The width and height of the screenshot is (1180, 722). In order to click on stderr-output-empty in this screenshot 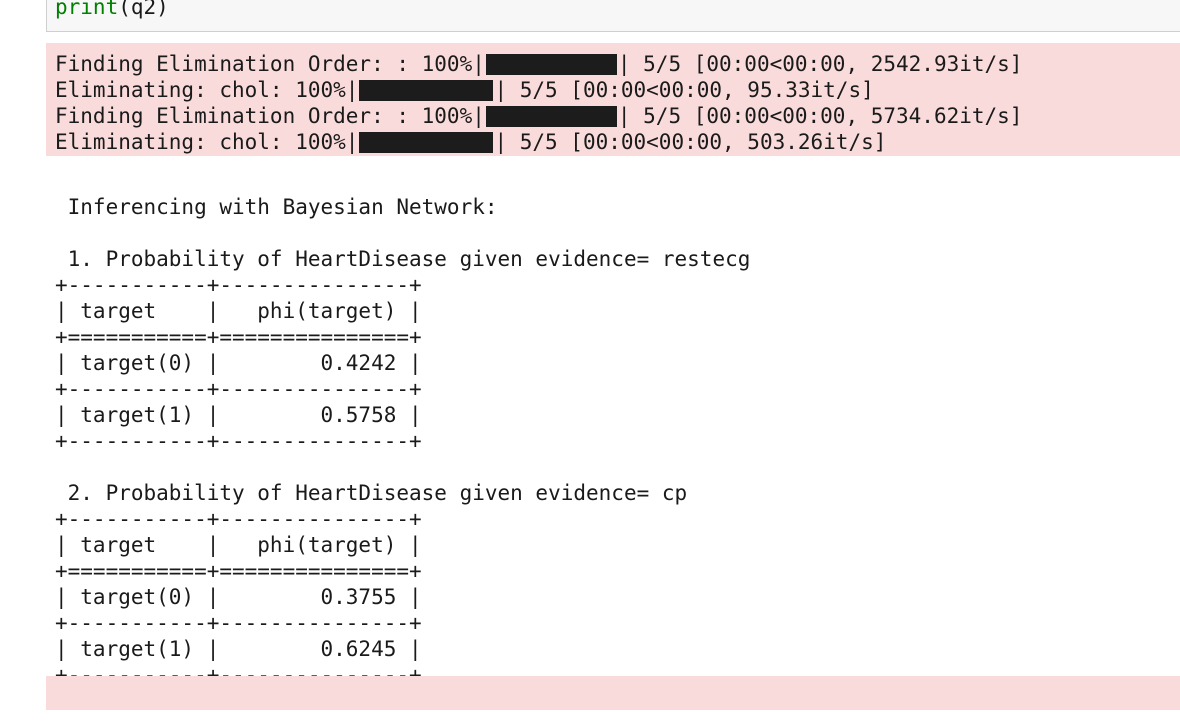, I will do `click(613, 693)`.